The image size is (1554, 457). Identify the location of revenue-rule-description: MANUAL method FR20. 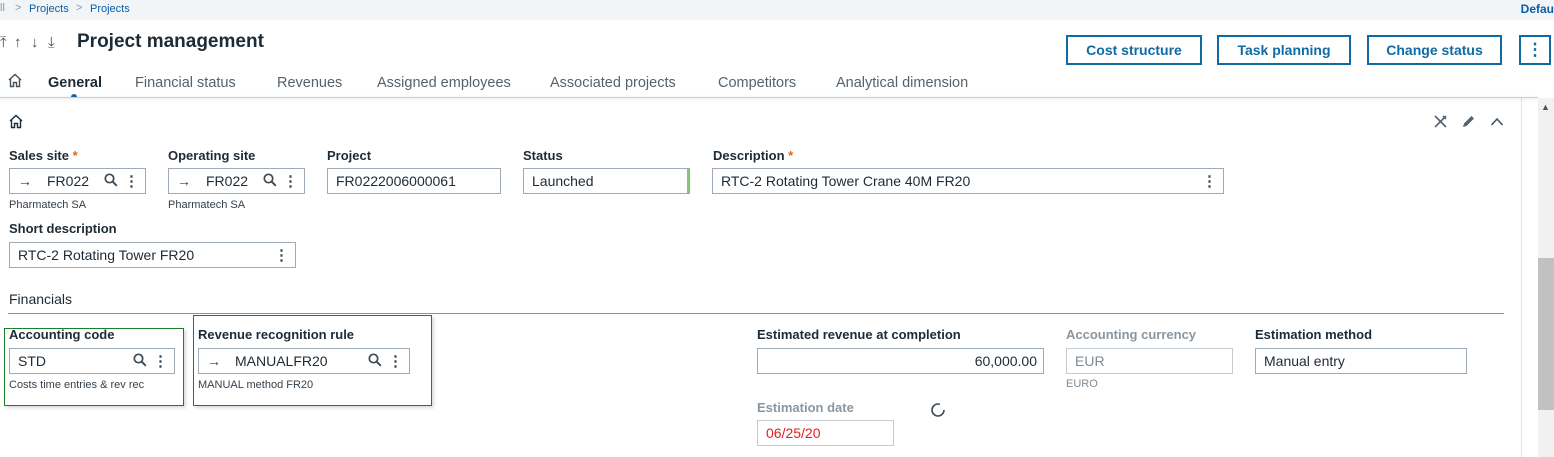
(256, 385).